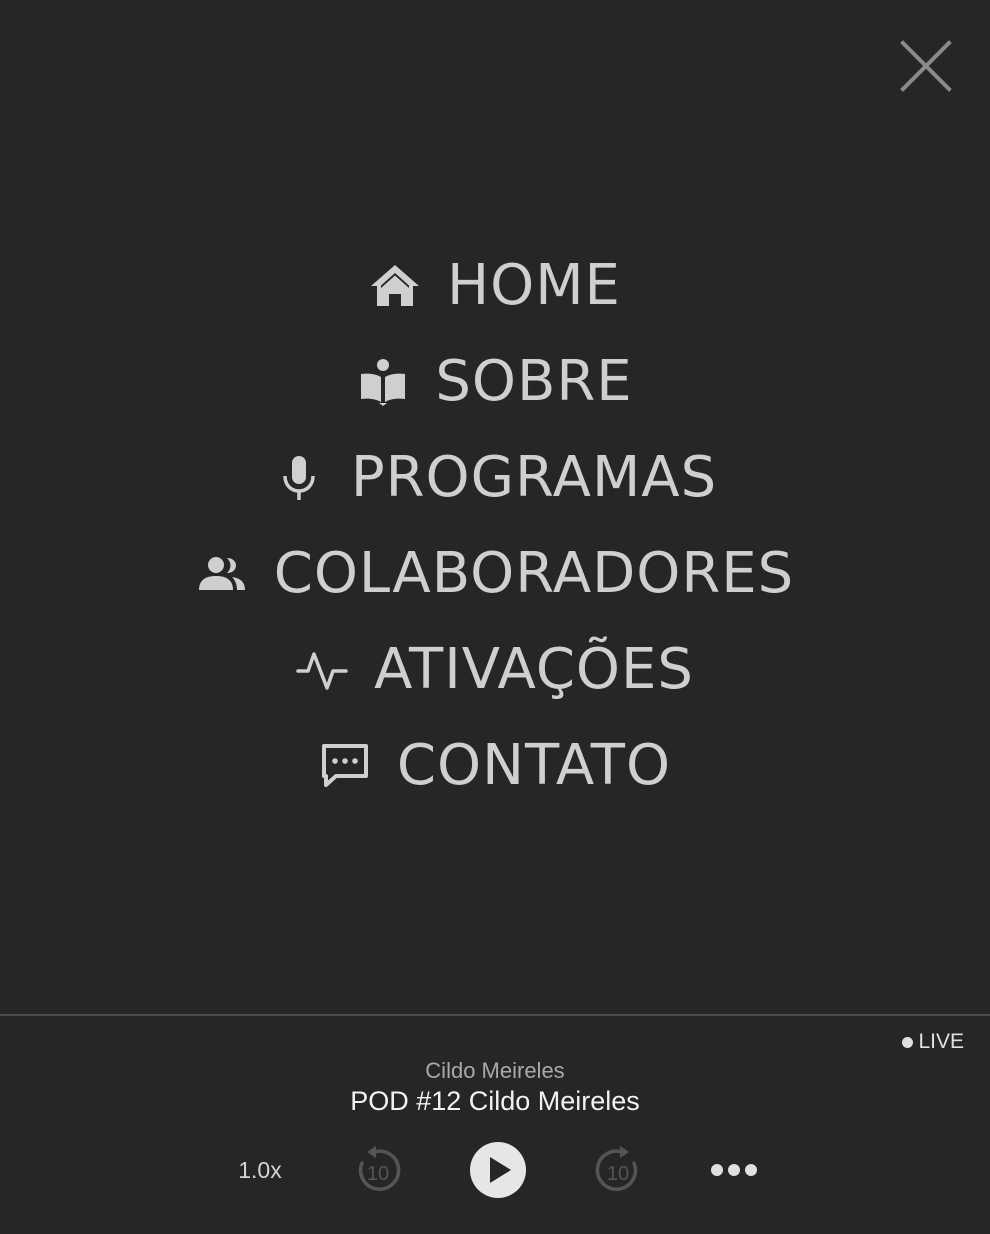 Image resolution: width=990 pixels, height=1234 pixels. I want to click on live-indicator: LIVE, so click(933, 1042).